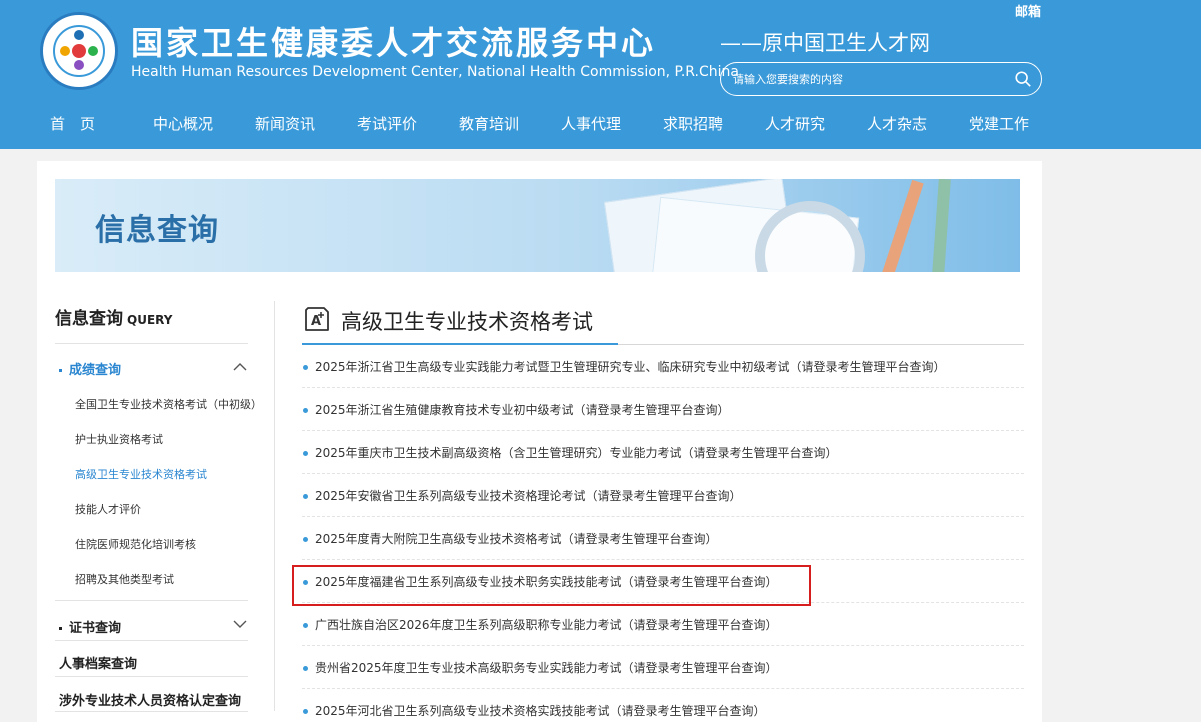 The image size is (1201, 722). What do you see at coordinates (551, 585) in the screenshot?
I see `highlight-annotation-box` at bounding box center [551, 585].